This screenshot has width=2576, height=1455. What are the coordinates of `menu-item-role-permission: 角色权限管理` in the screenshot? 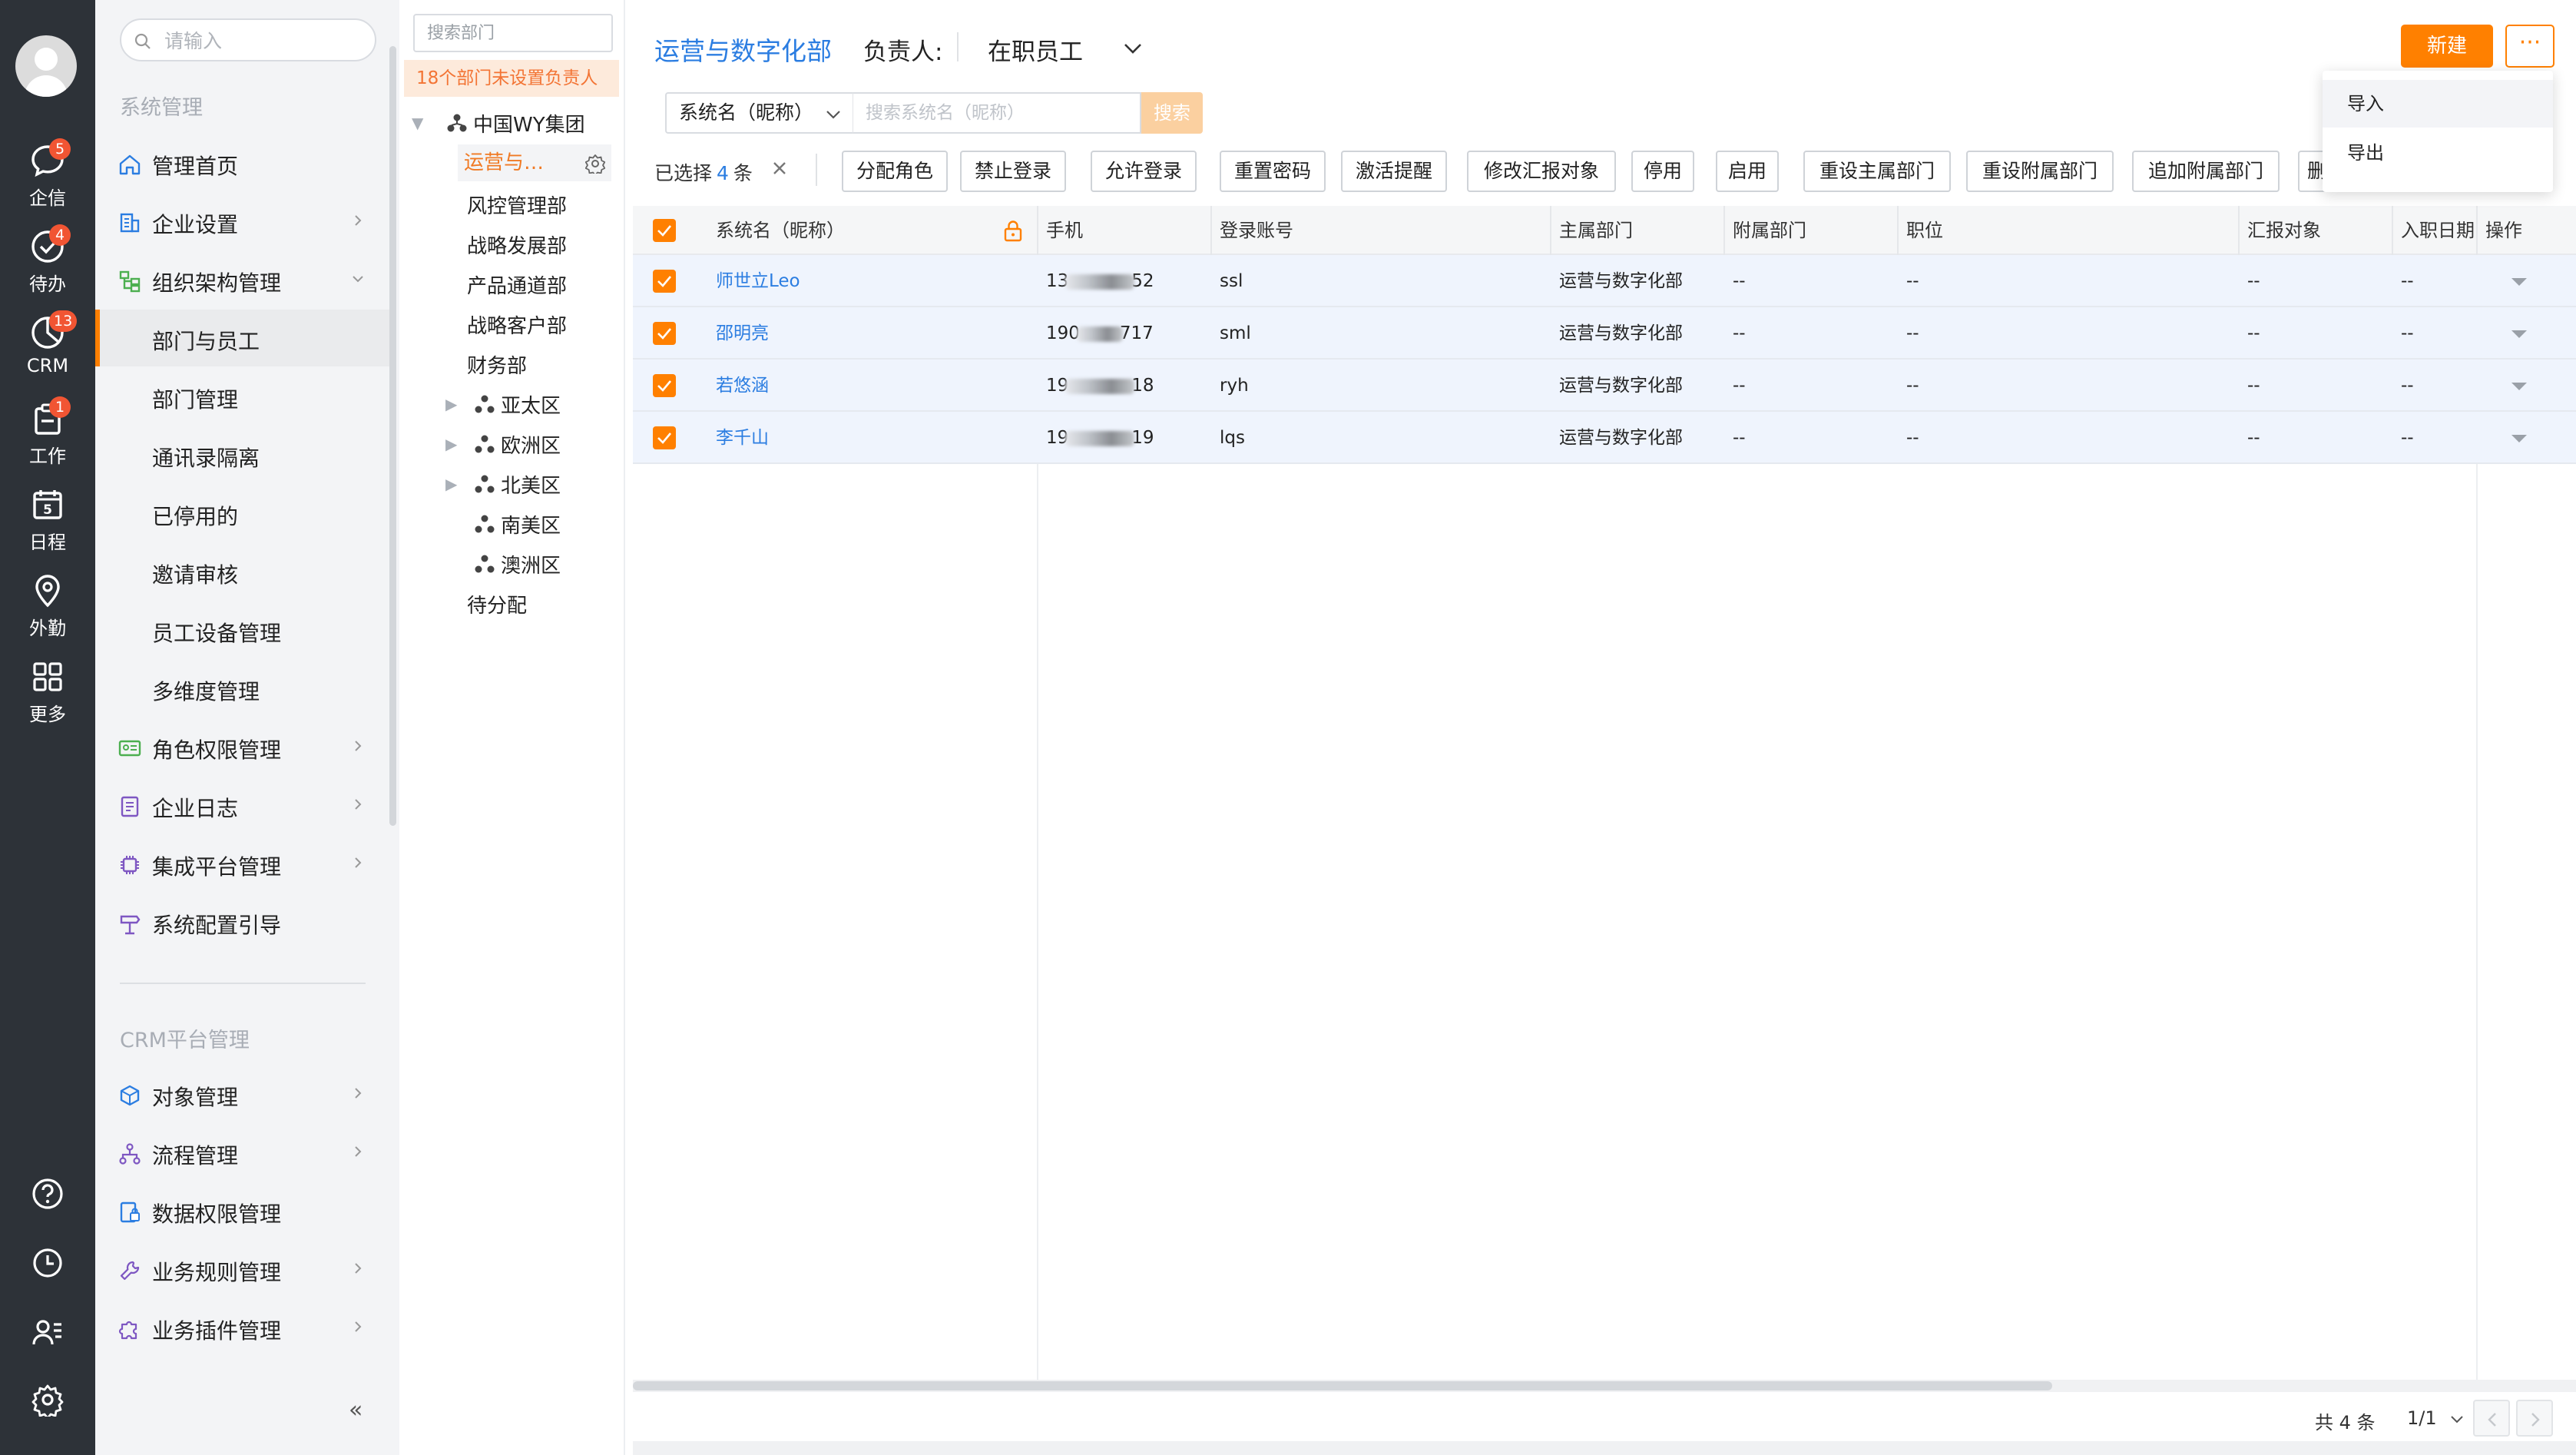 It's located at (243, 746).